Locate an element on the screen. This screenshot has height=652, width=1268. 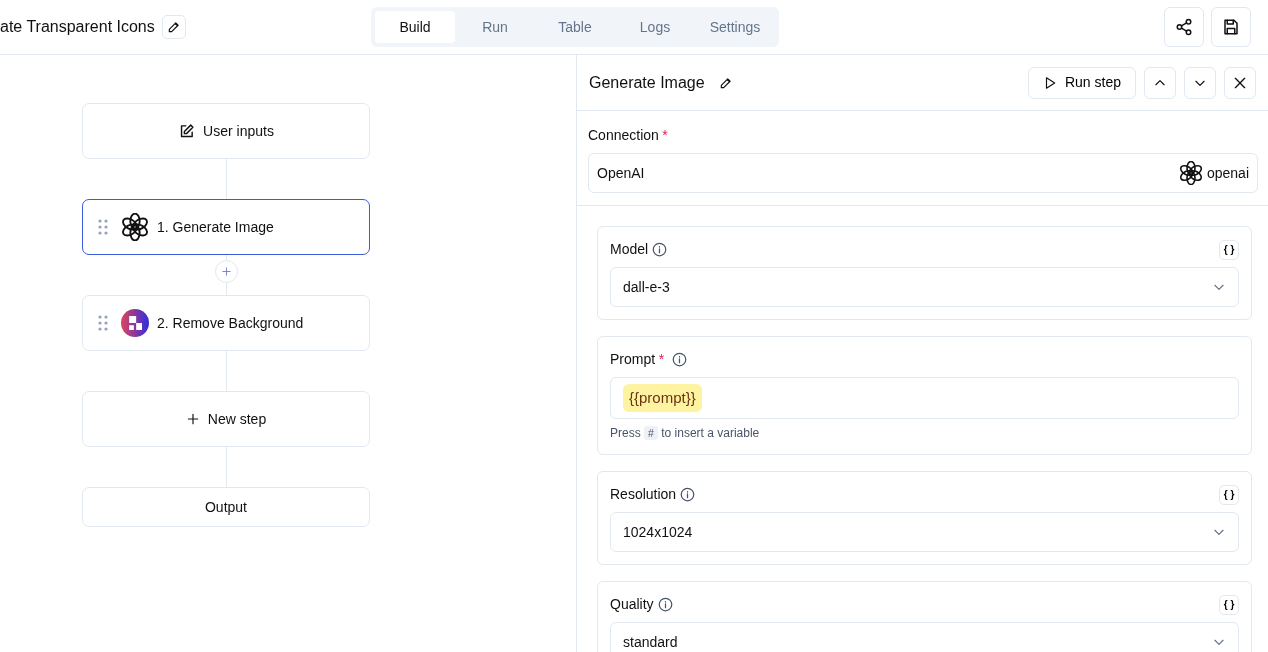
prompt-field: {{prompt}} is located at coordinates (924, 398).